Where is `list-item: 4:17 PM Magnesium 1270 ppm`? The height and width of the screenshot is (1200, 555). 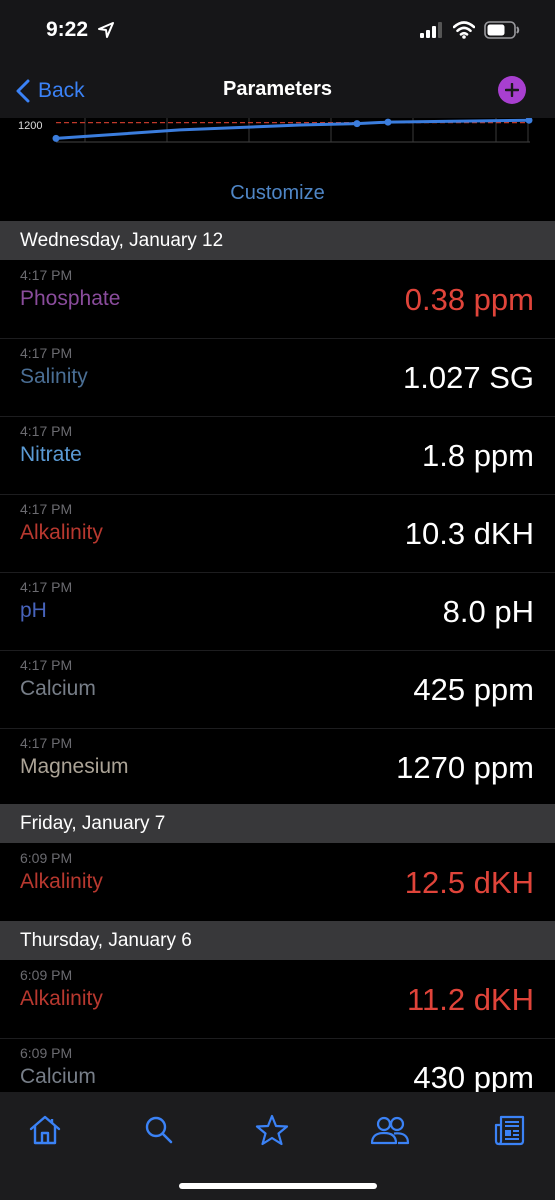 list-item: 4:17 PM Magnesium 1270 ppm is located at coordinates (277, 767).